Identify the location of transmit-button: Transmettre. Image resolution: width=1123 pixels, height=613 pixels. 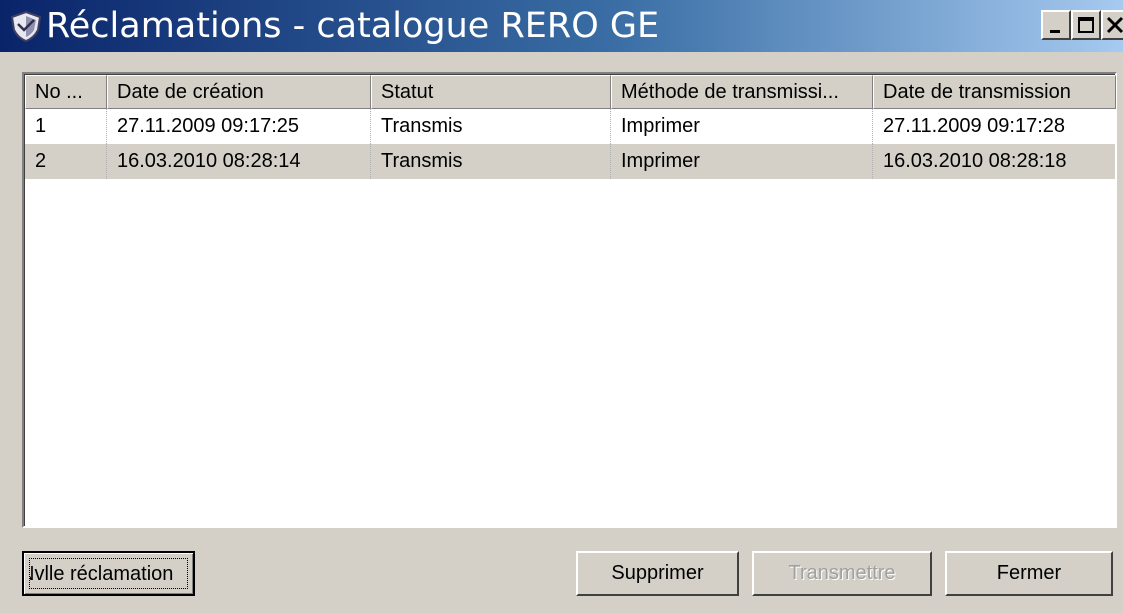
(842, 573).